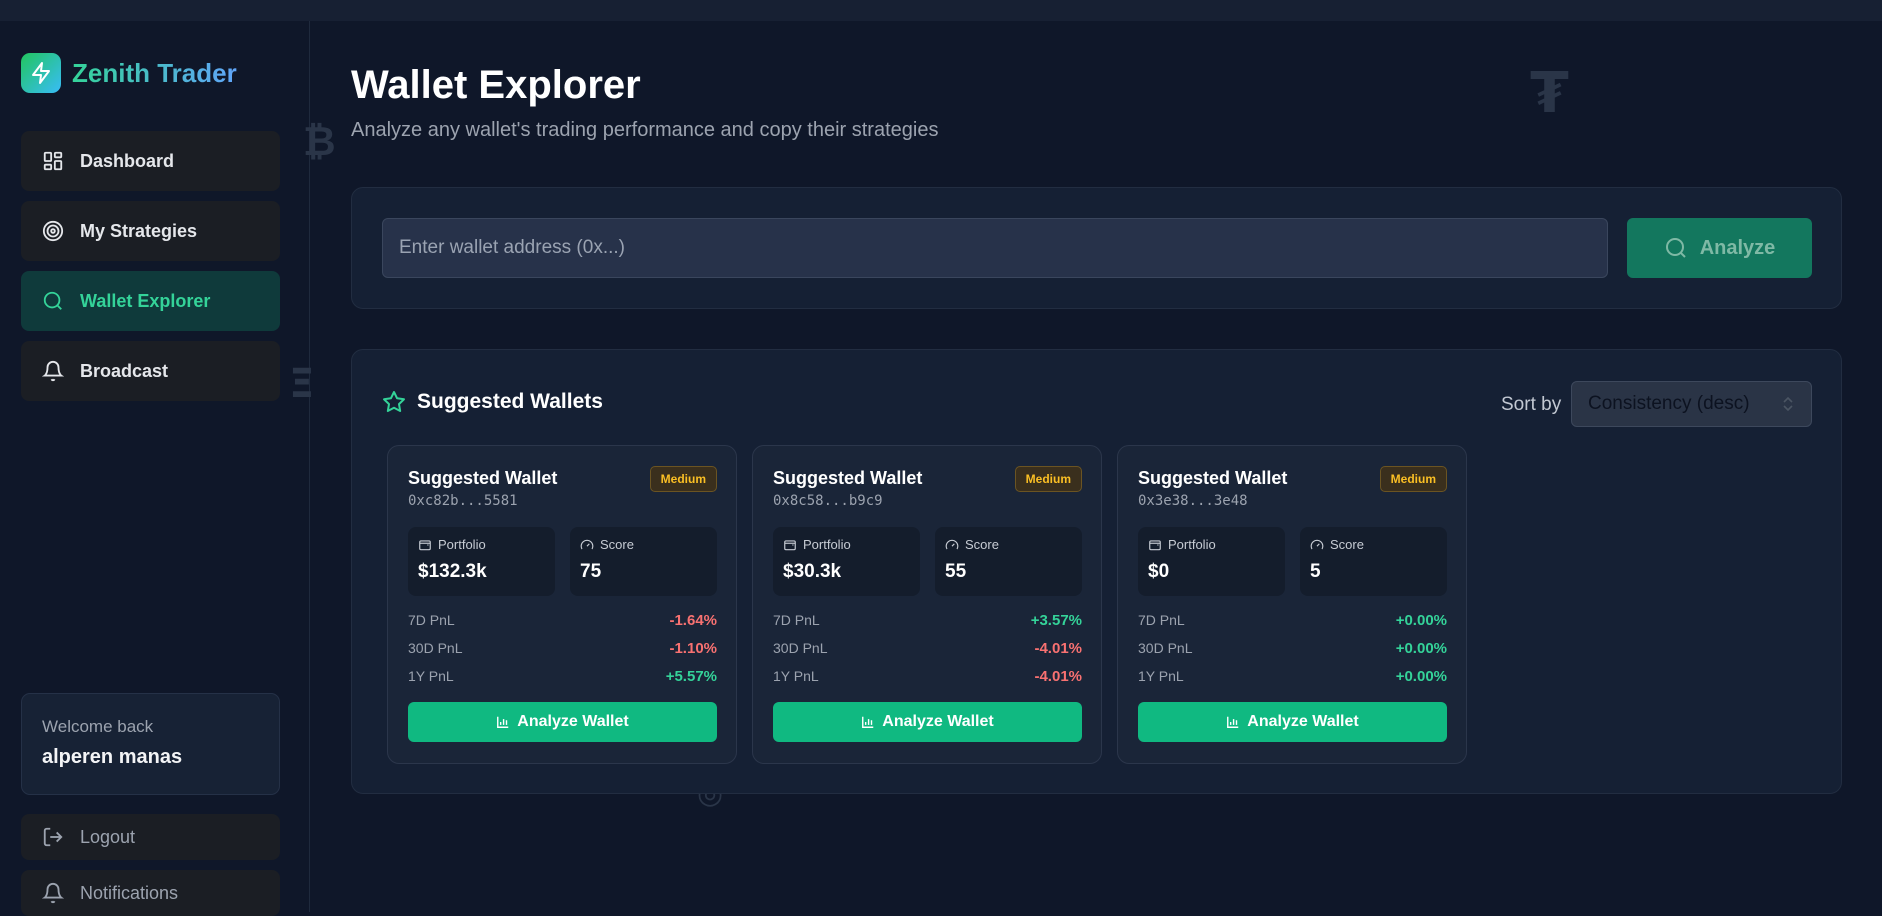  What do you see at coordinates (129, 892) in the screenshot?
I see `notifications-label: Notifications` at bounding box center [129, 892].